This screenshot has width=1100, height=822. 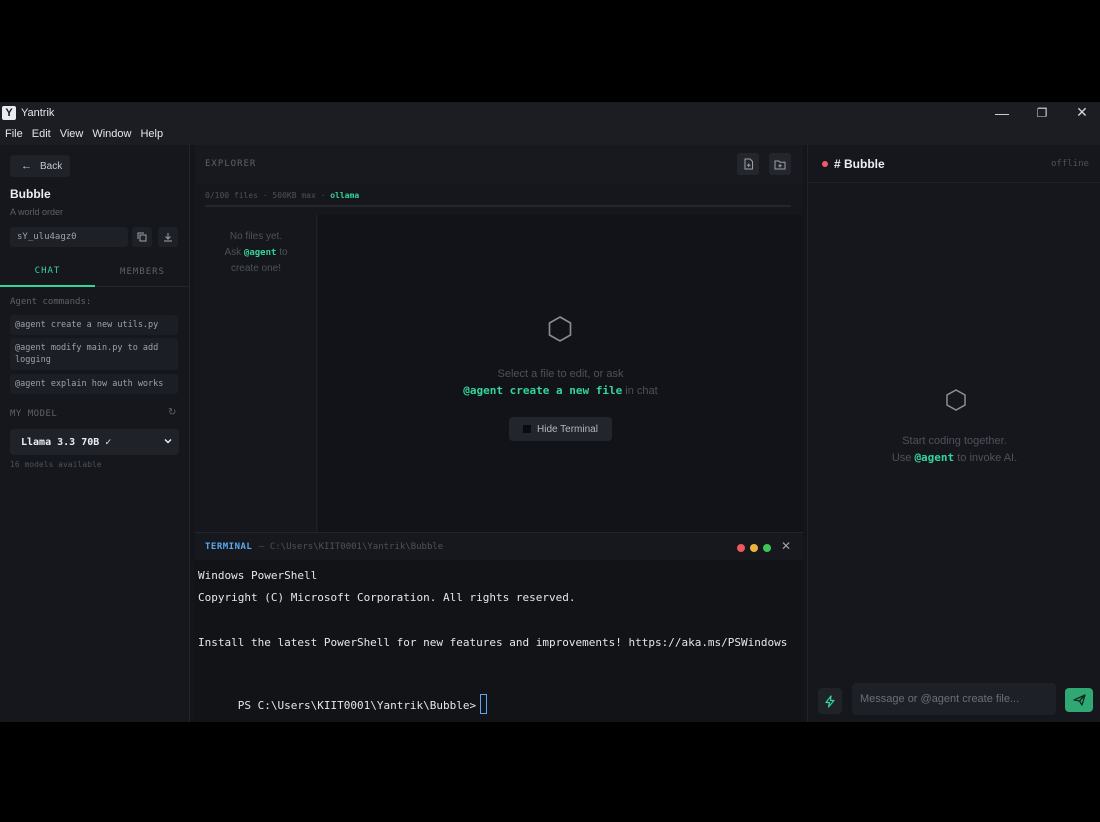 I want to click on menu-edit: Edit, so click(x=41, y=134).